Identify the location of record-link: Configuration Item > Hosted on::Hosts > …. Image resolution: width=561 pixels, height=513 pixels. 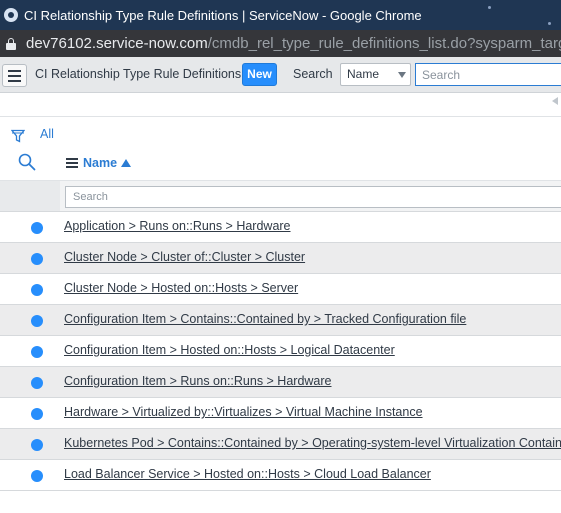
(229, 350).